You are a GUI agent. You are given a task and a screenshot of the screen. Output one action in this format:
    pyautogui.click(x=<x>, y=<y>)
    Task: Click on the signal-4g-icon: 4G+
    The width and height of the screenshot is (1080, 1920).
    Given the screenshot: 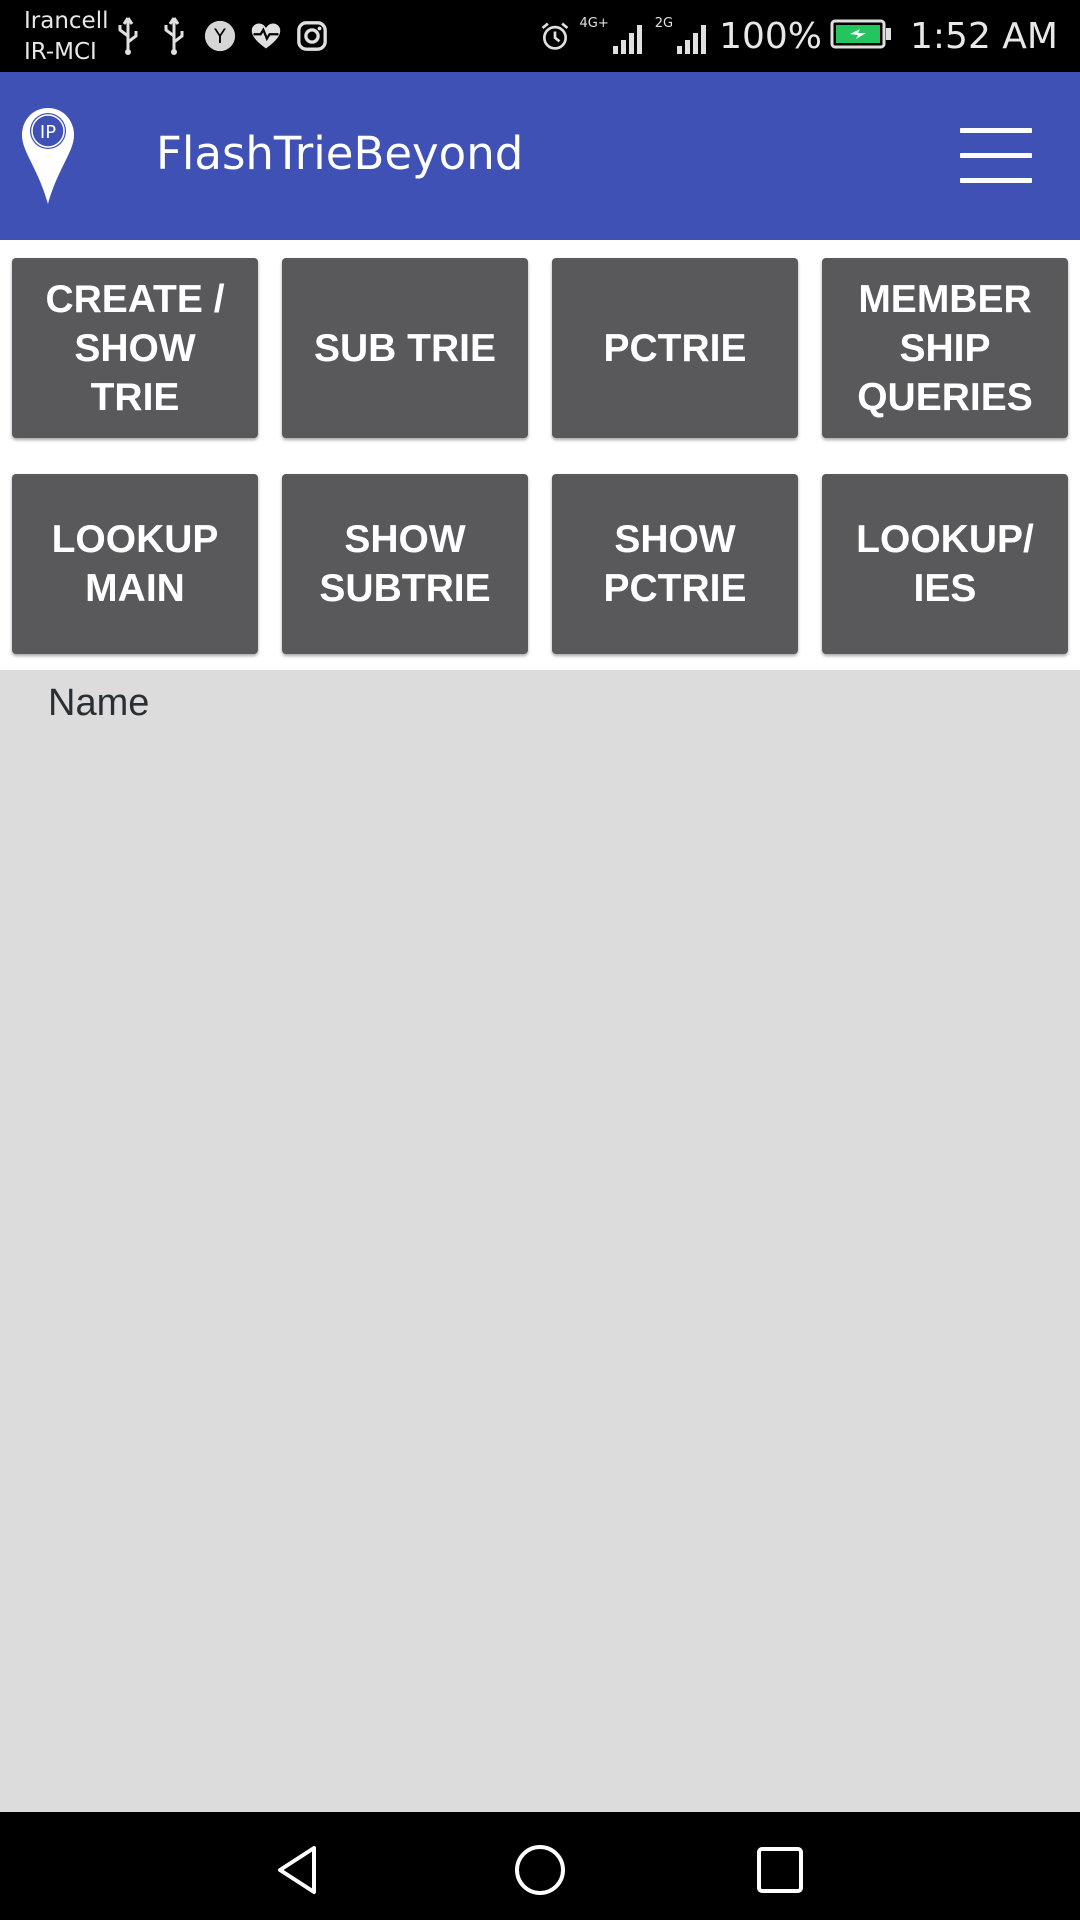 What is the action you would take?
    pyautogui.click(x=612, y=36)
    